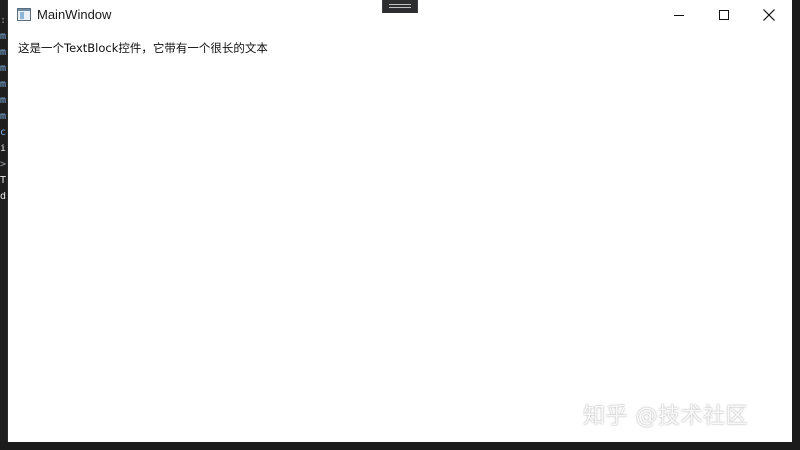 The height and width of the screenshot is (450, 800). I want to click on close-icon, so click(769, 15).